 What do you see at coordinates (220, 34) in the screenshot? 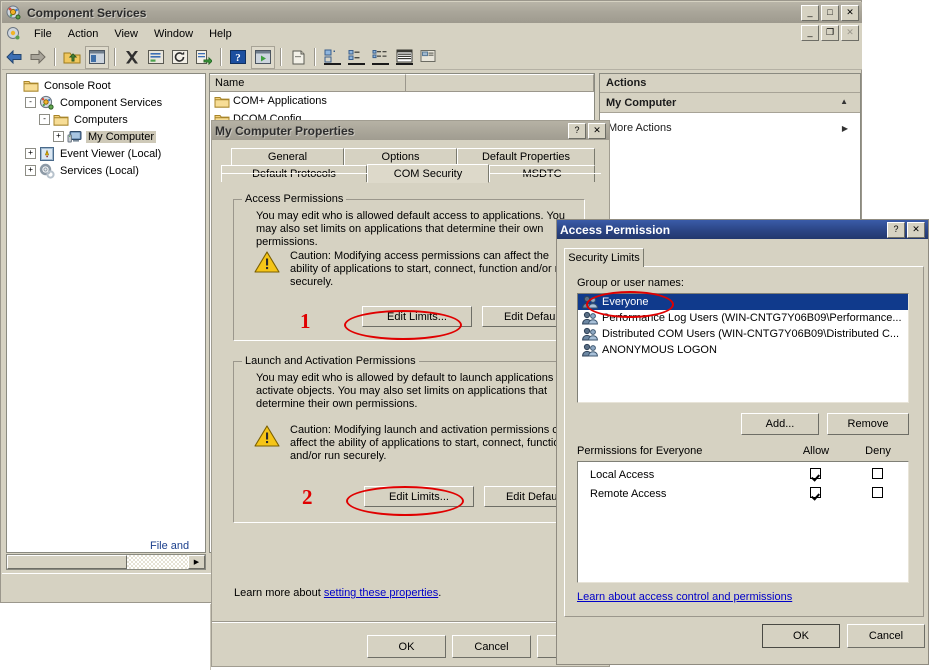
I see `menu-item-help: Help` at bounding box center [220, 34].